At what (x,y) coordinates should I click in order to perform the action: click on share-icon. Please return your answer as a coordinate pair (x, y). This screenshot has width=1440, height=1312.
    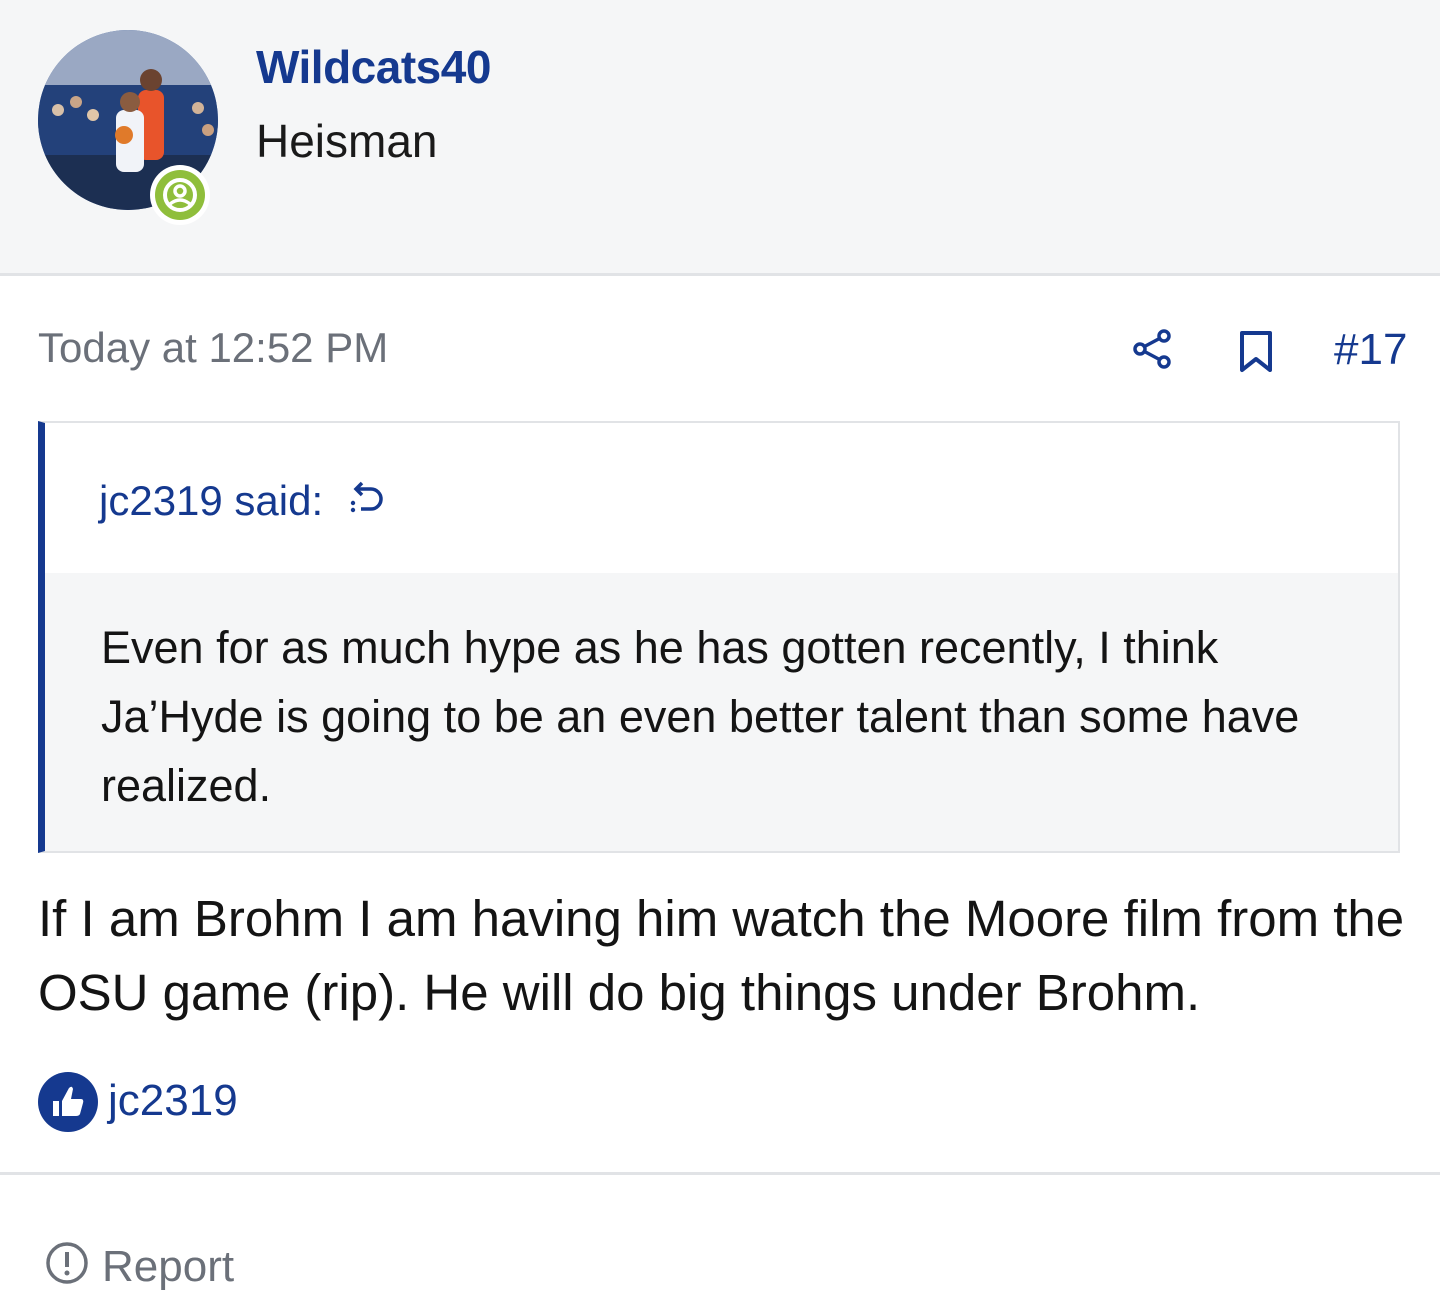
    Looking at the image, I should click on (1153, 351).